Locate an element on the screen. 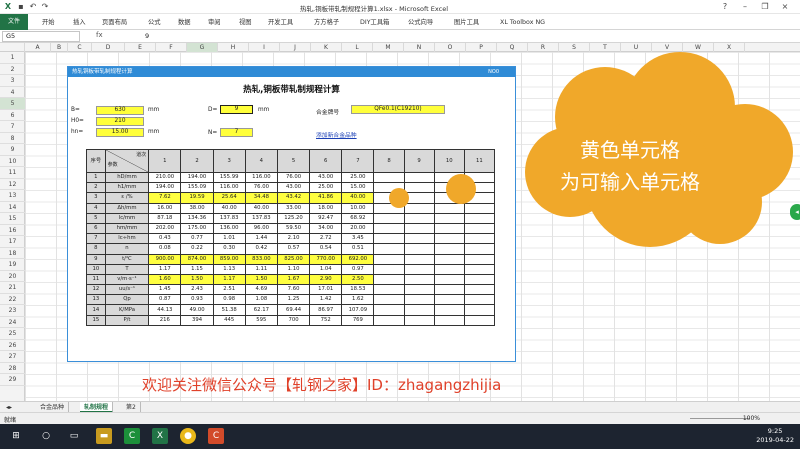 This screenshot has height=449, width=800. column-header-q: Q is located at coordinates (512, 47).